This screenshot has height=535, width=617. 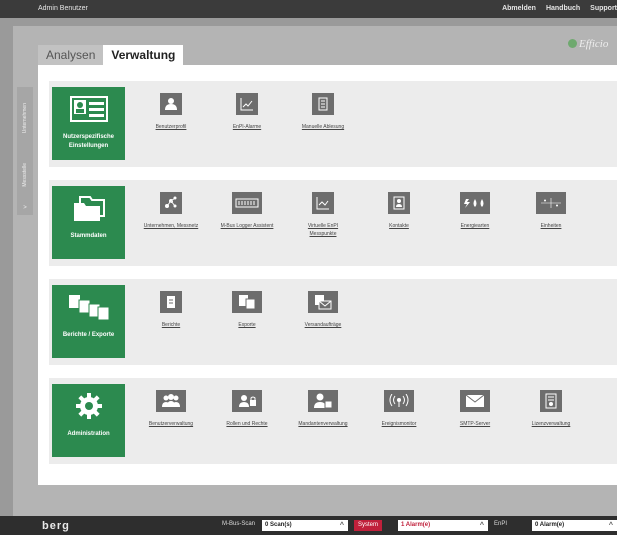 I want to click on system-label: System, so click(x=368, y=525).